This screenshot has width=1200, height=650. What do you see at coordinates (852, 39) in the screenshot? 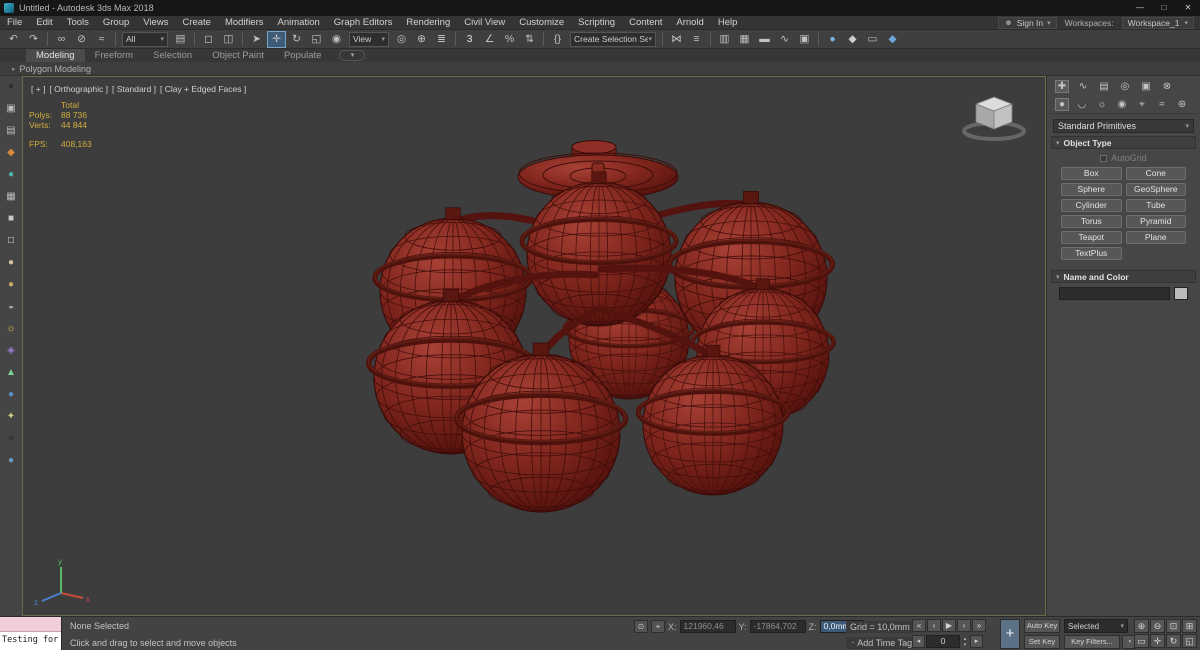
I see `render-setup-icon: ◆` at bounding box center [852, 39].